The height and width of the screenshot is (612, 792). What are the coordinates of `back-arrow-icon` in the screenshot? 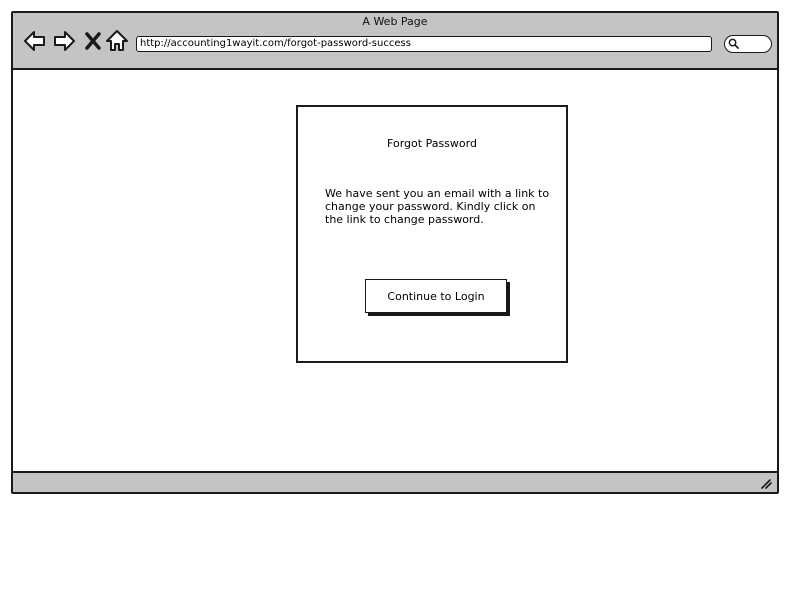 It's located at (35, 41).